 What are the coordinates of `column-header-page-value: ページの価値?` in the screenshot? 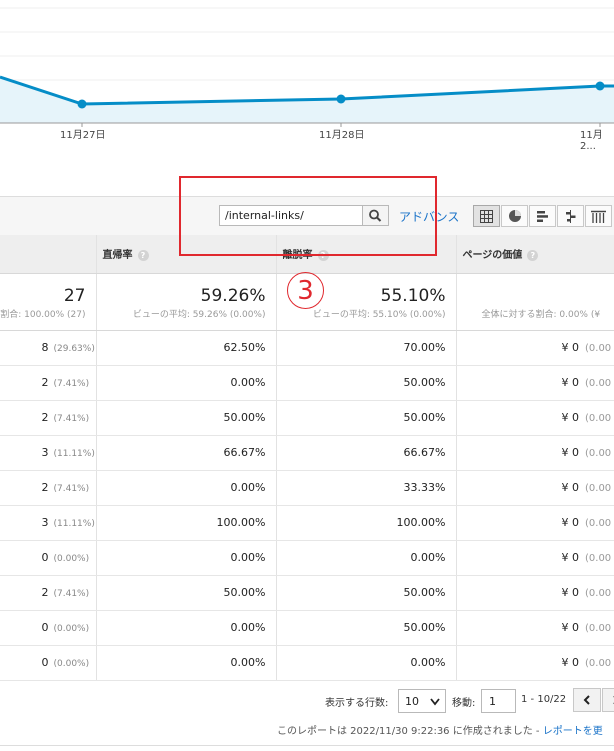 It's located at (535, 254).